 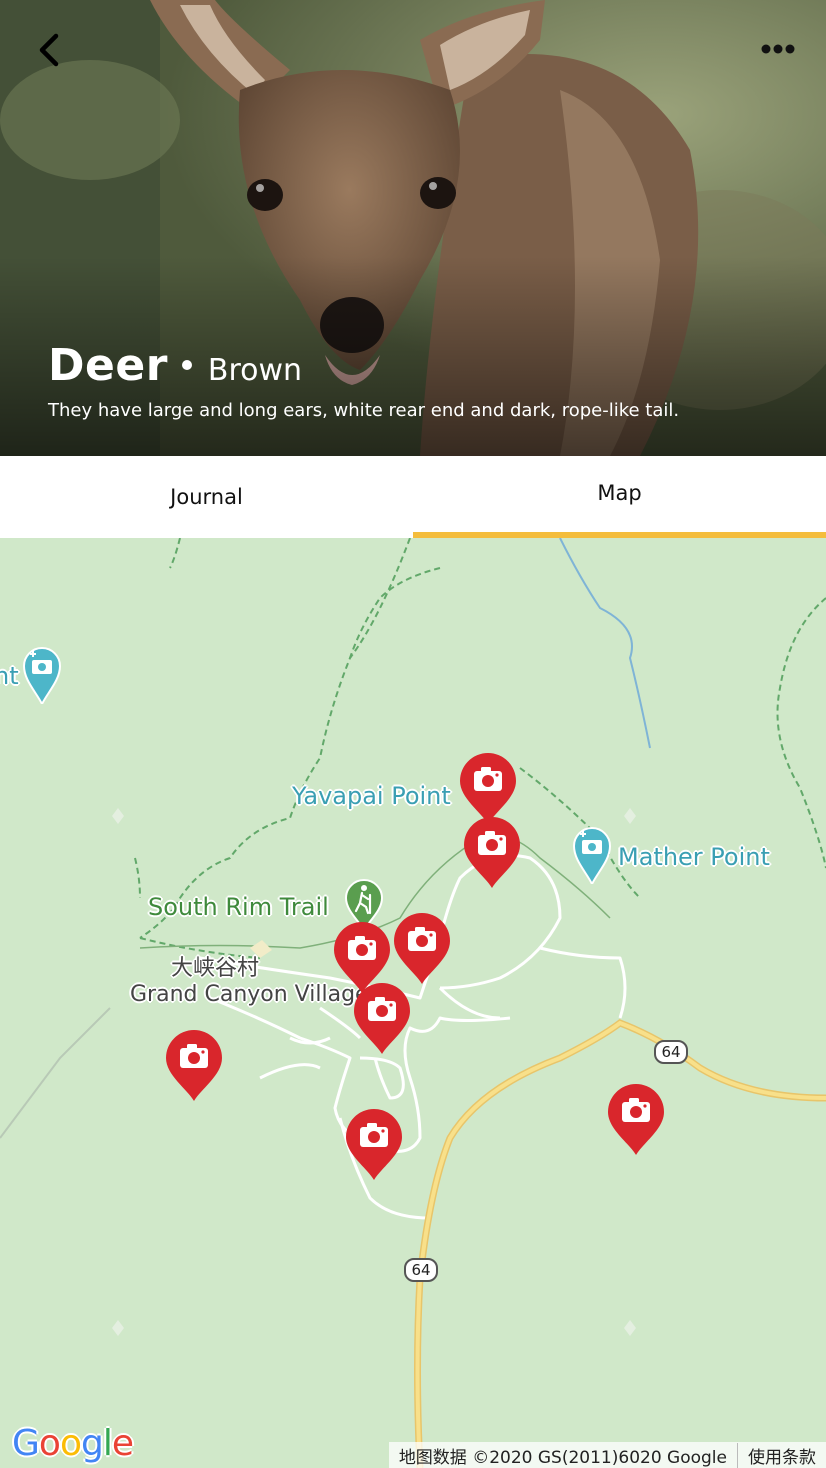 What do you see at coordinates (186, 365) in the screenshot?
I see `title-separator-dot` at bounding box center [186, 365].